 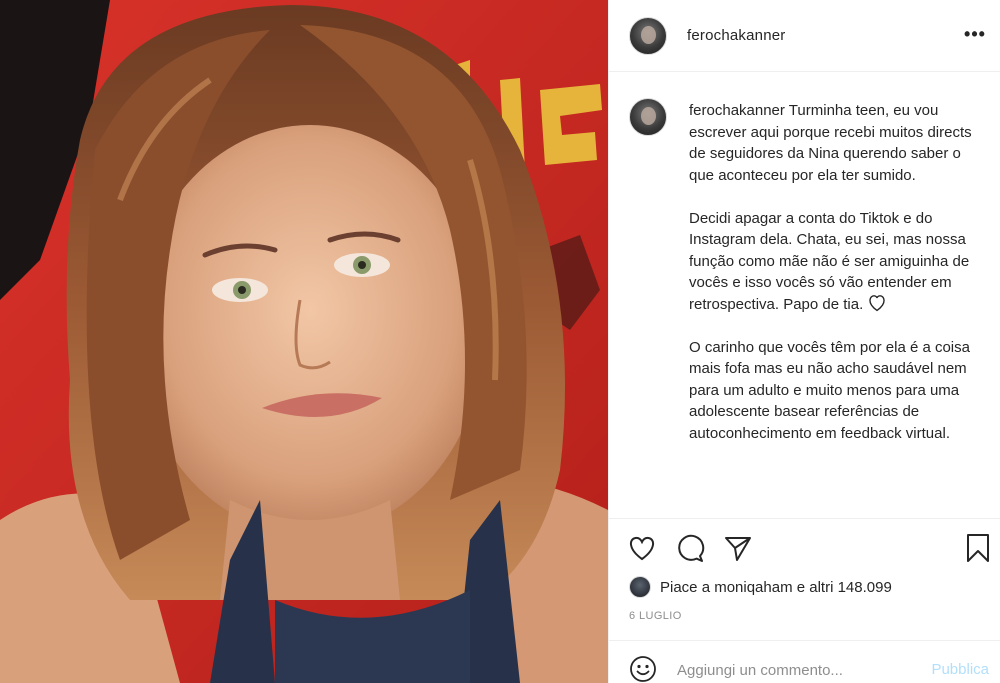 I want to click on comment-input, so click(x=792, y=670).